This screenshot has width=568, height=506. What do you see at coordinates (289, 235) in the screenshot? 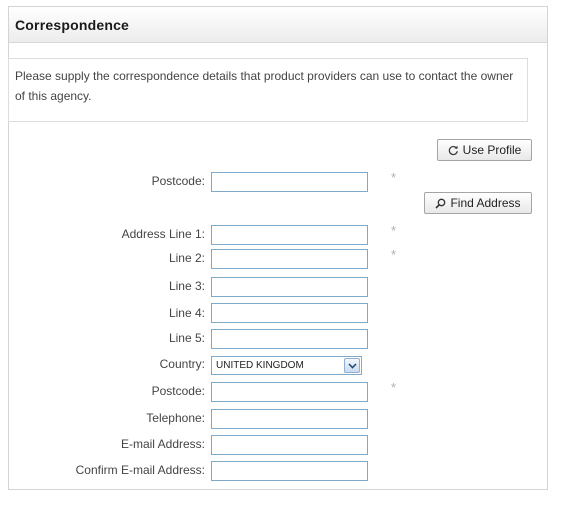
I see `address-line-1-input` at bounding box center [289, 235].